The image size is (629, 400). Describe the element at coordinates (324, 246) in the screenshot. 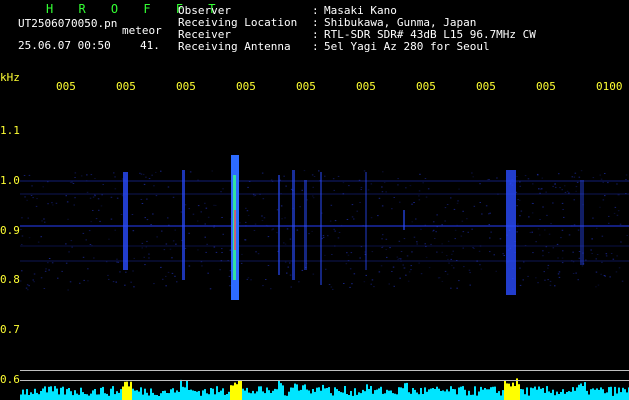

I see `carrier-band` at that location.